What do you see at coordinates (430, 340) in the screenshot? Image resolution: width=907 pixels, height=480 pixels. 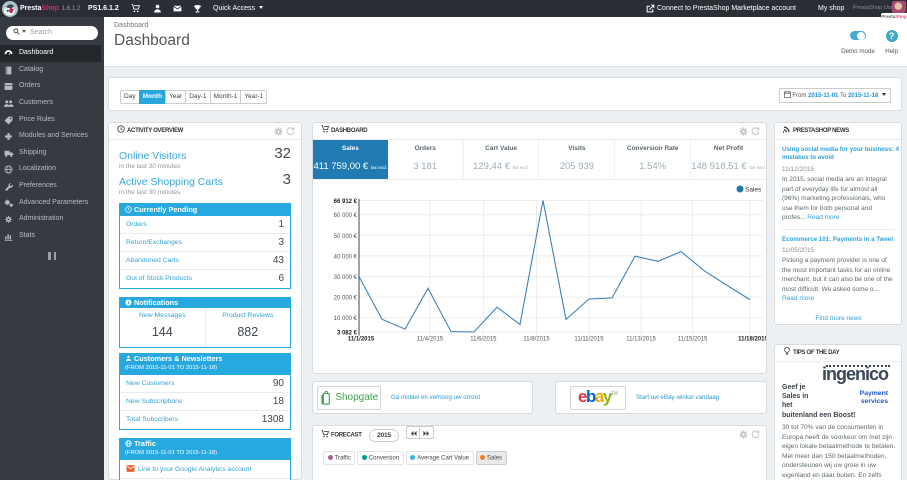 I see `svg-text: 11/4/2015` at bounding box center [430, 340].